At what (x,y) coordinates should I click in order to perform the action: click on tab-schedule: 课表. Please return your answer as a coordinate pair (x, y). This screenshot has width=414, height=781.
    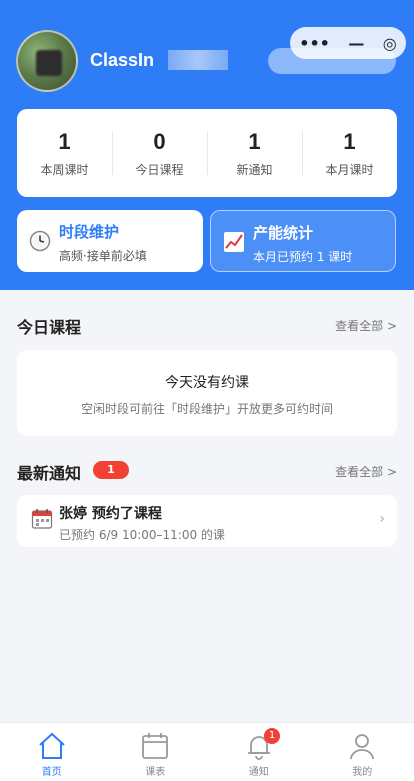
    Looking at the image, I should click on (156, 752).